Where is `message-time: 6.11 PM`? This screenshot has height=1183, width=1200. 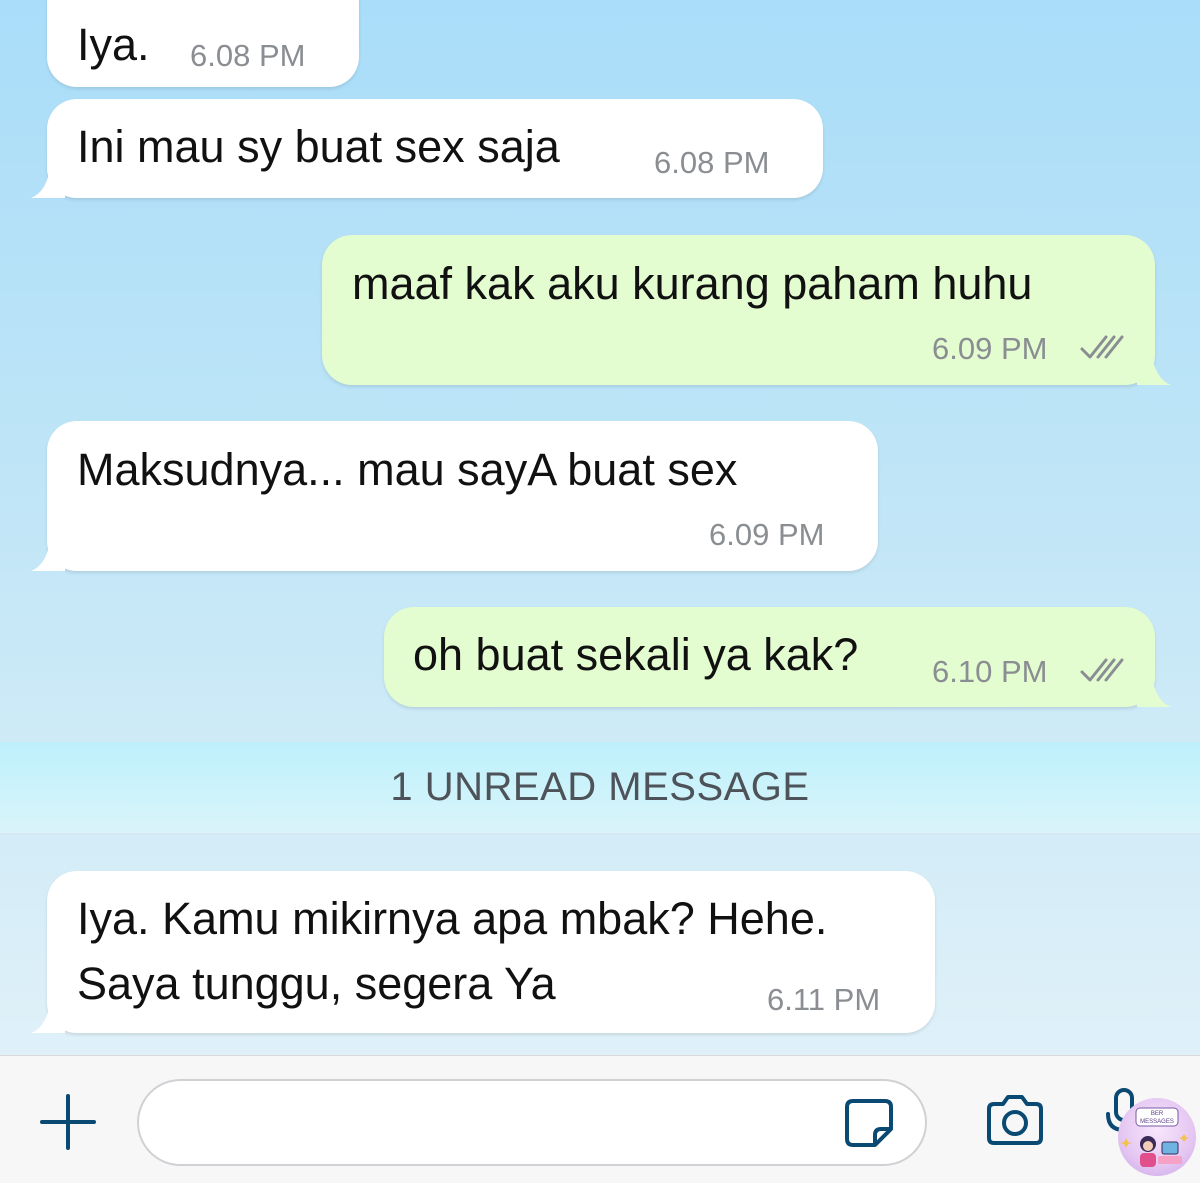 message-time: 6.11 PM is located at coordinates (824, 999).